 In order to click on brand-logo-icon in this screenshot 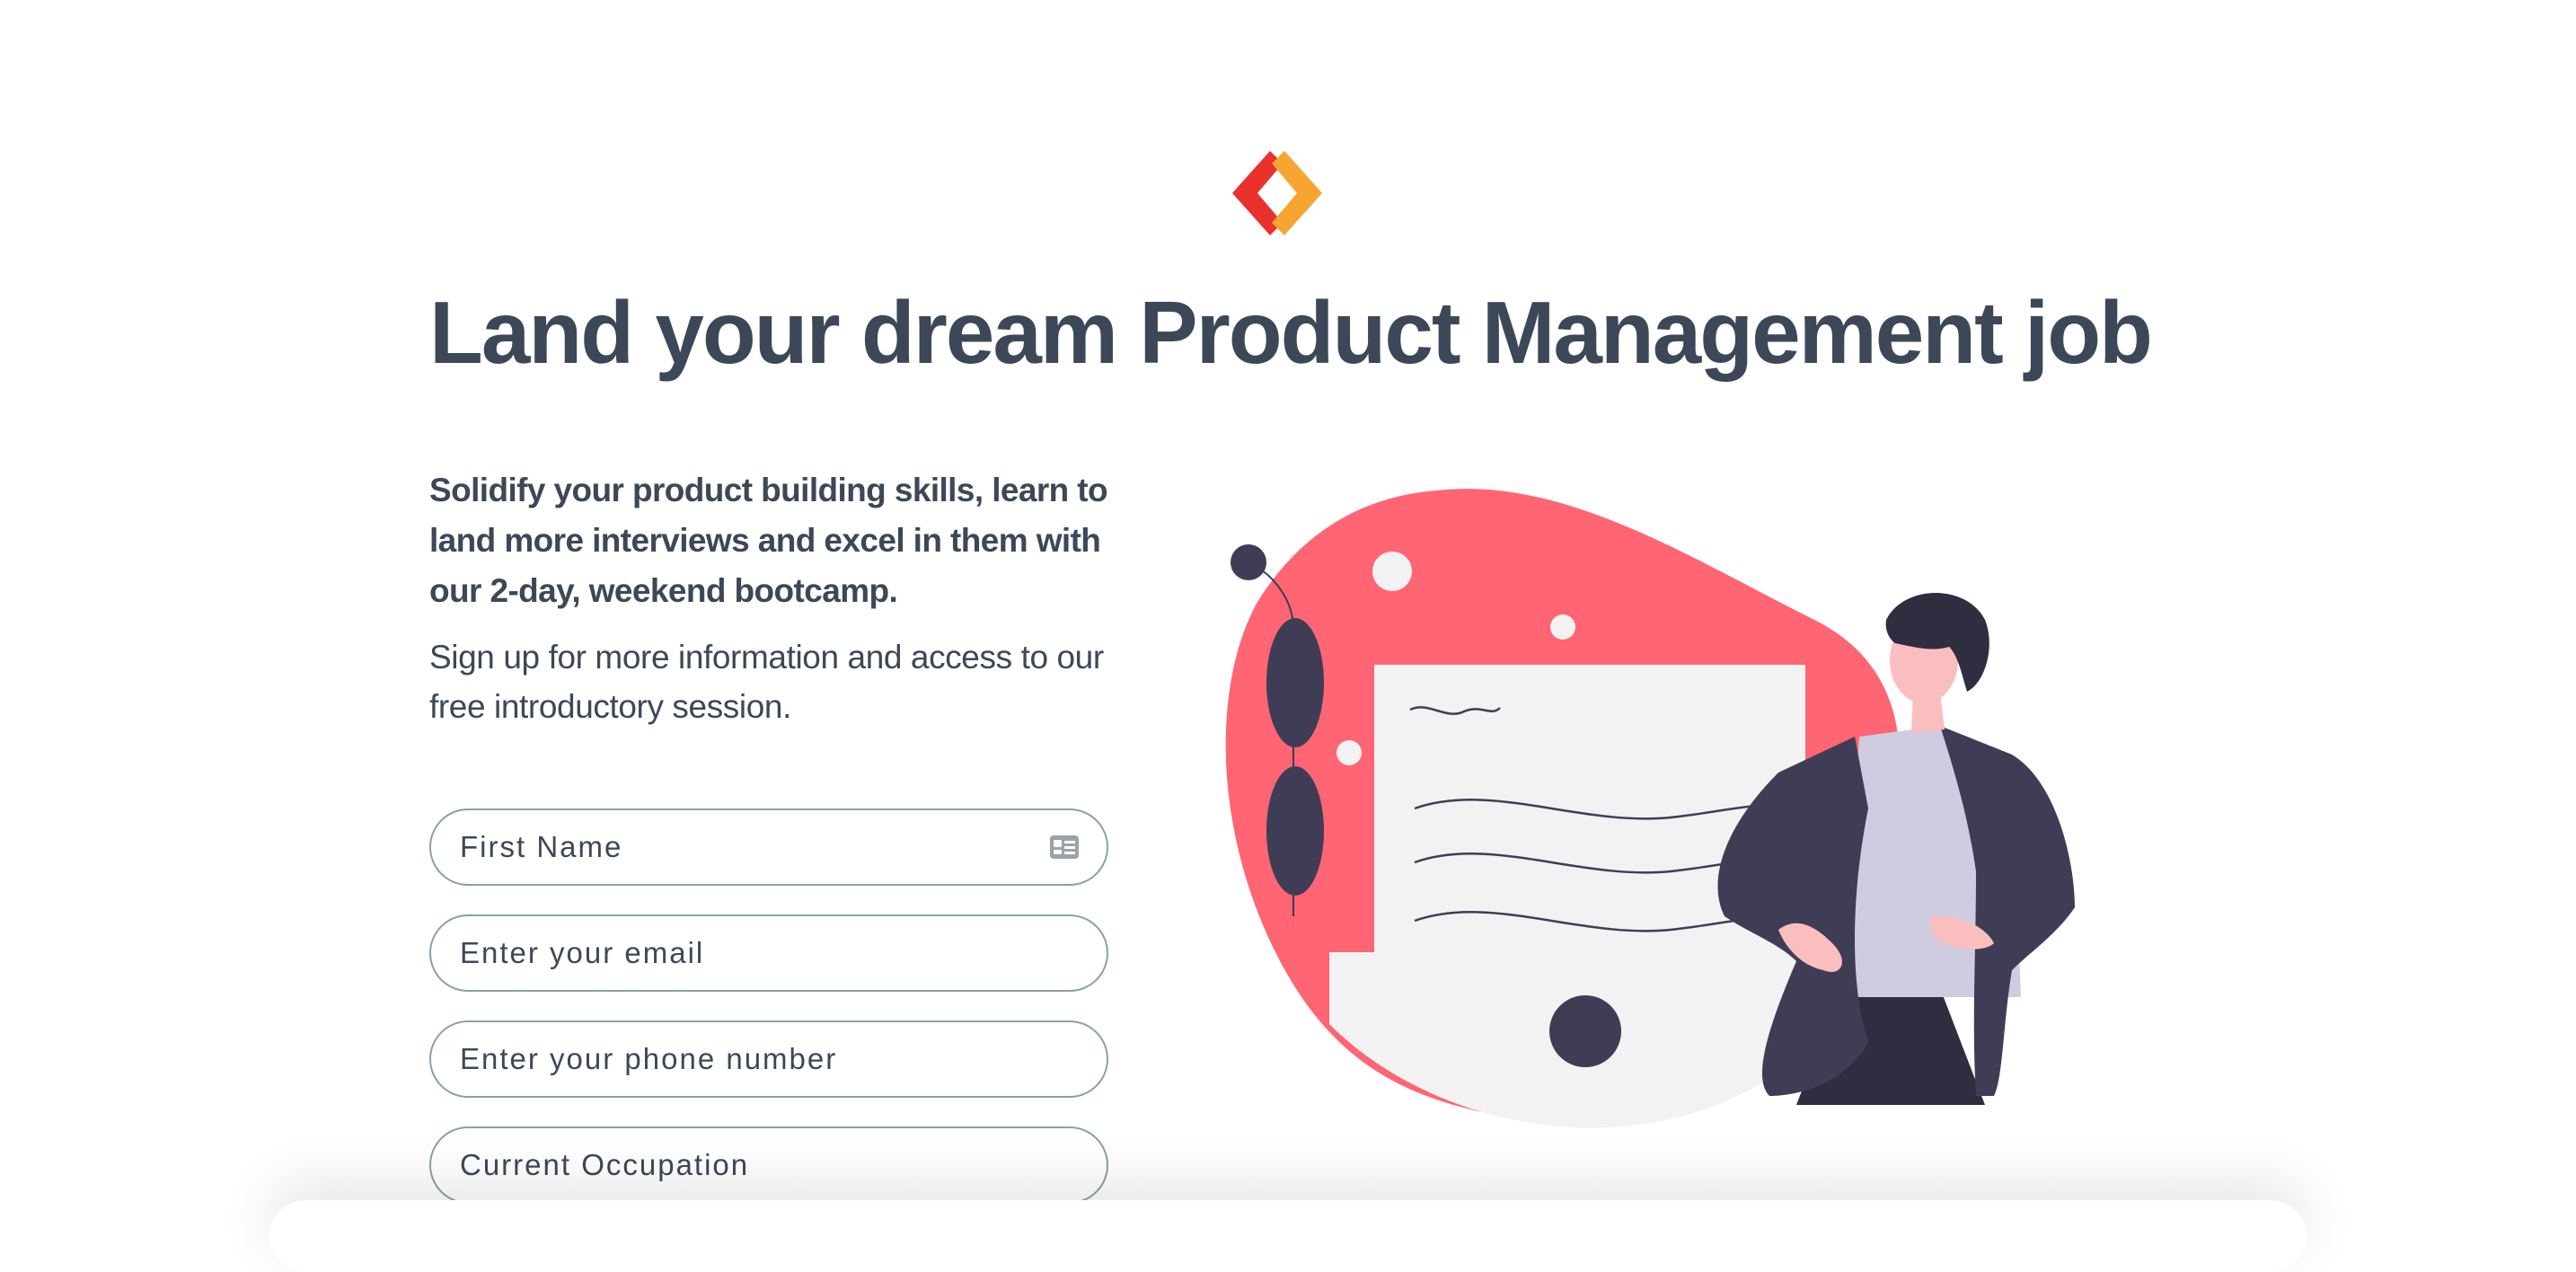, I will do `click(1277, 193)`.